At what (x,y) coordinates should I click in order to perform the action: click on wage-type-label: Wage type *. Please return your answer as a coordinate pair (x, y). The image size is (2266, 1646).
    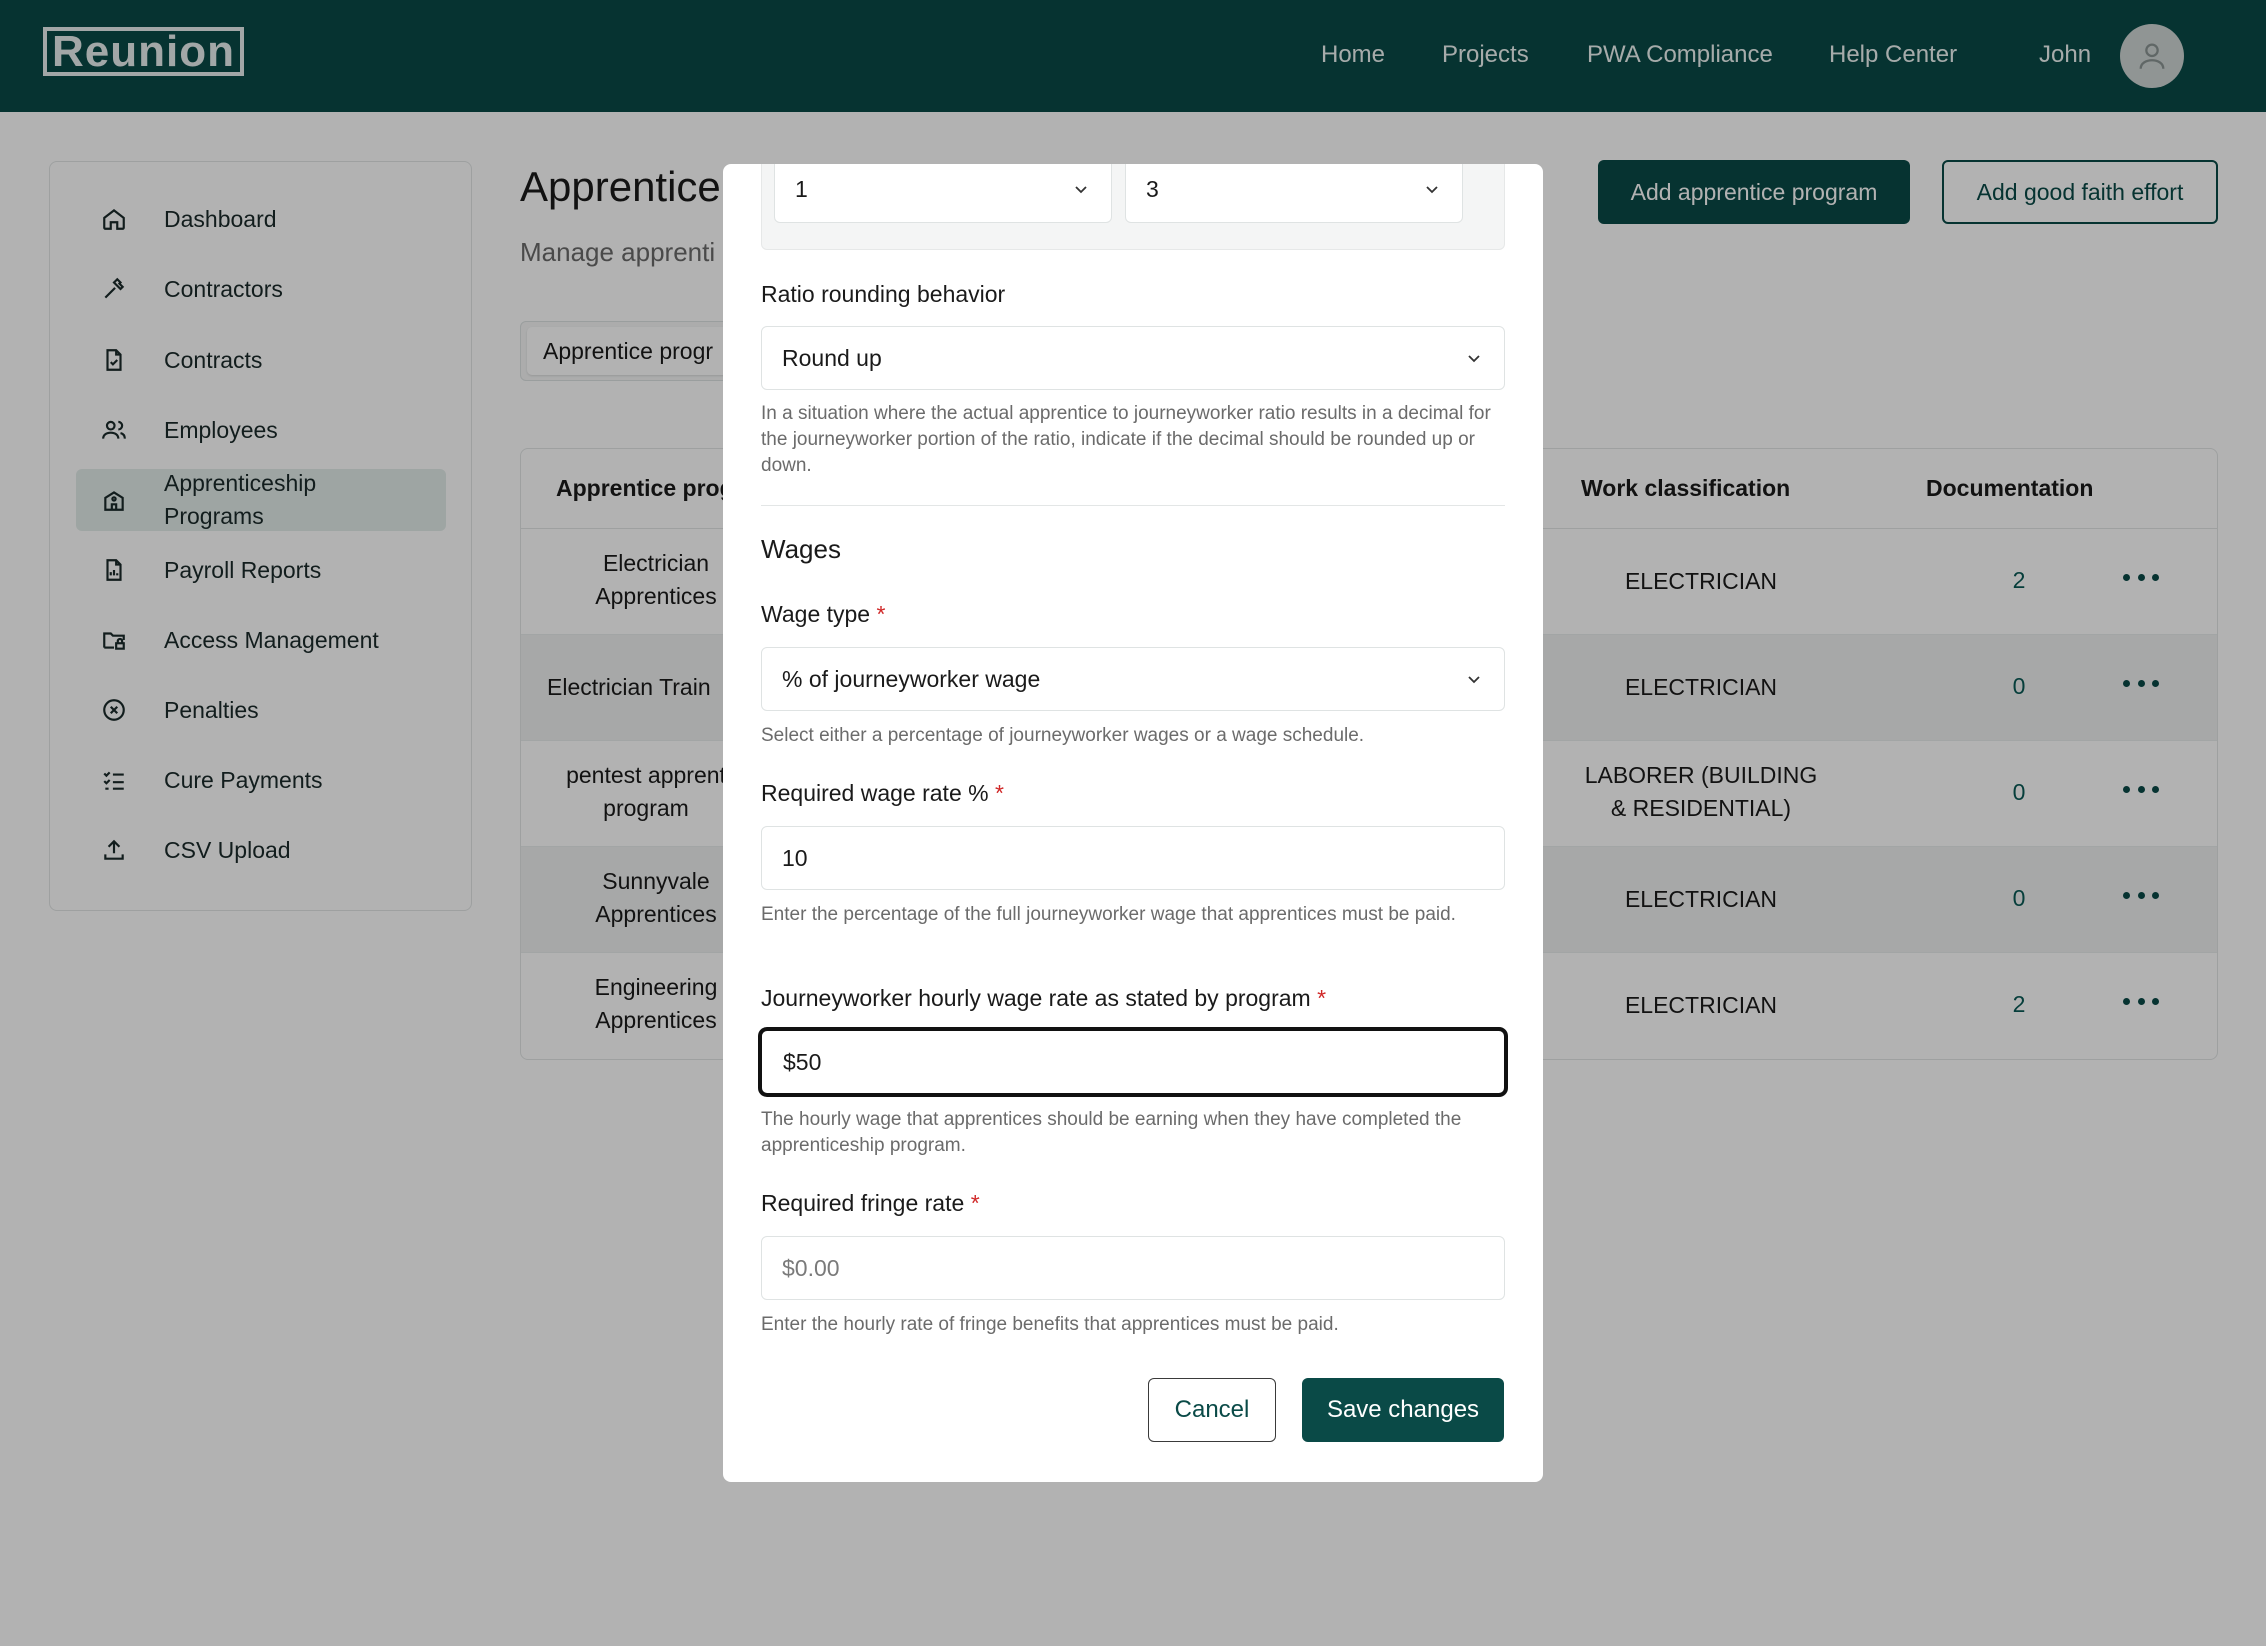
    Looking at the image, I should click on (823, 614).